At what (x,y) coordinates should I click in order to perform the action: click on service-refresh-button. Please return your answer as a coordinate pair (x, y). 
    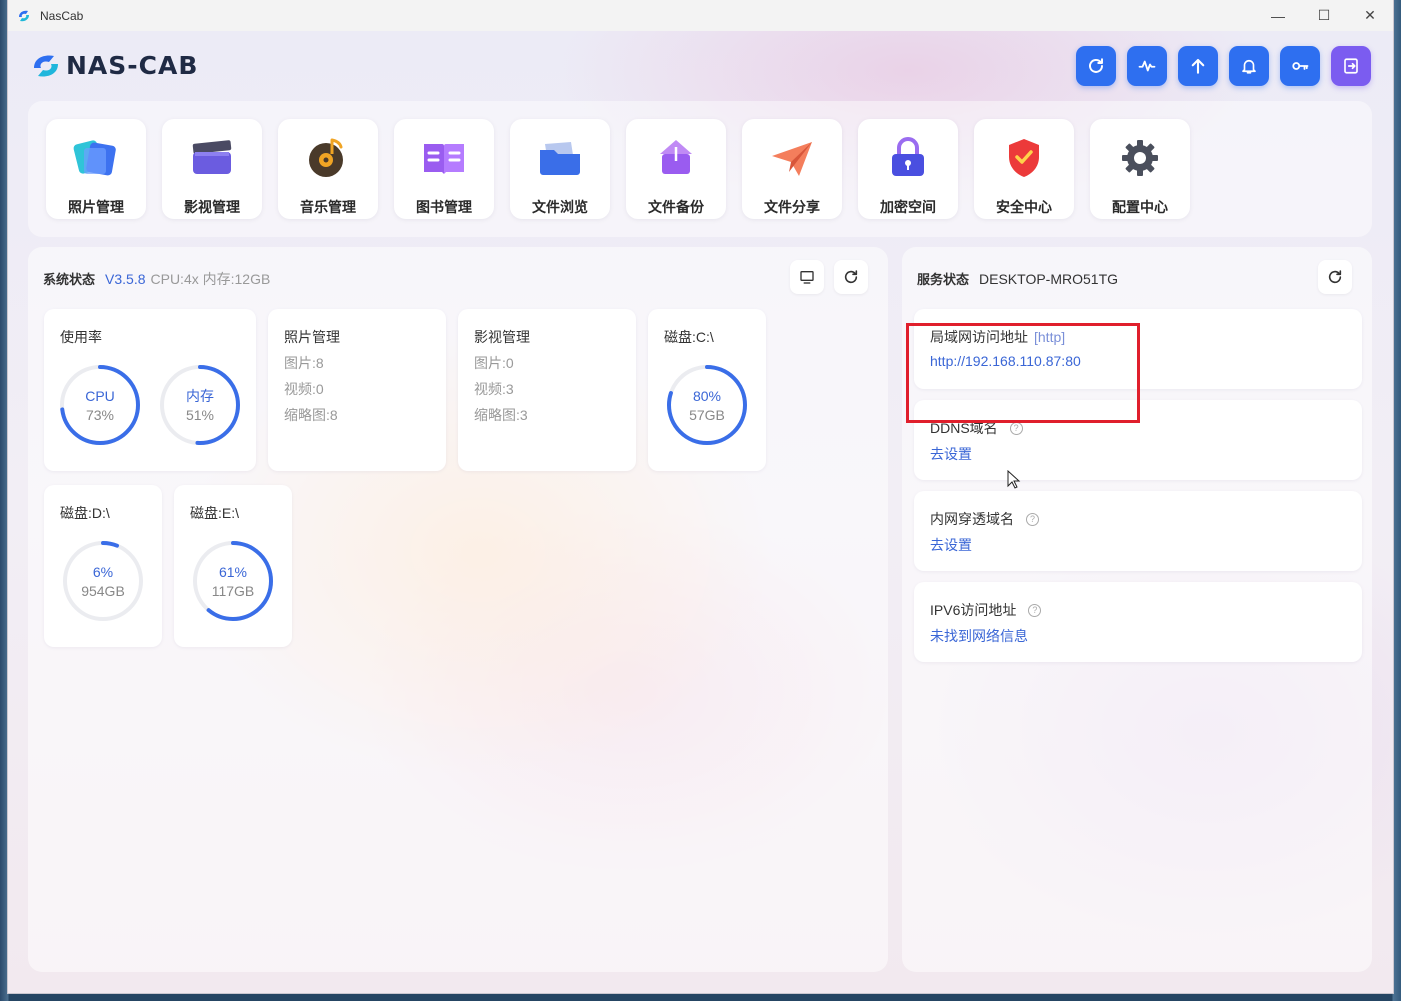
    Looking at the image, I should click on (1335, 277).